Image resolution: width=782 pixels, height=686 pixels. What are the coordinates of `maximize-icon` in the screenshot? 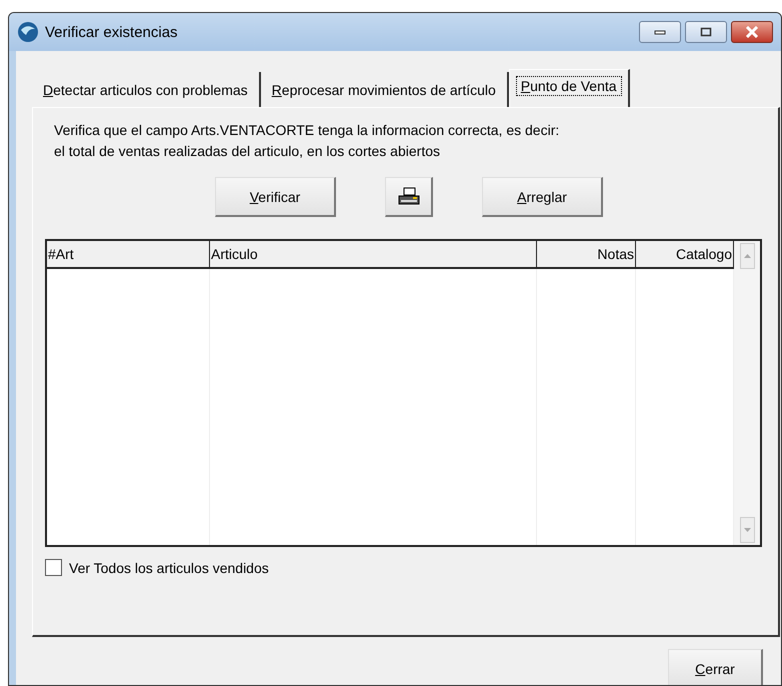 It's located at (706, 32).